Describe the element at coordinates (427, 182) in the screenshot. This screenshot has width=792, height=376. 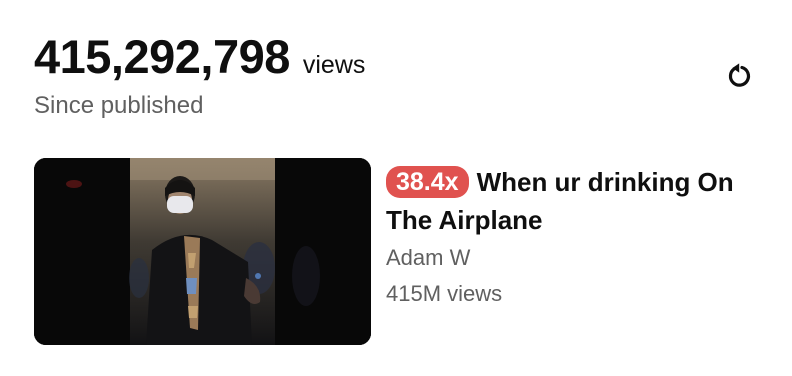
I see `multiplier-badge: 38.4x` at that location.